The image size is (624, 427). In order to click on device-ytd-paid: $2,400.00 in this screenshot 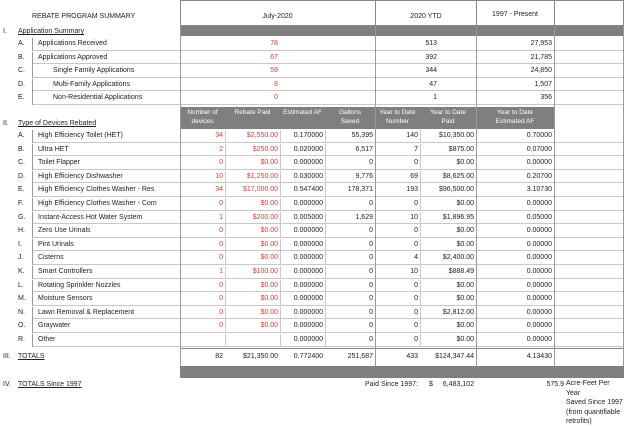, I will do `click(458, 258)`.